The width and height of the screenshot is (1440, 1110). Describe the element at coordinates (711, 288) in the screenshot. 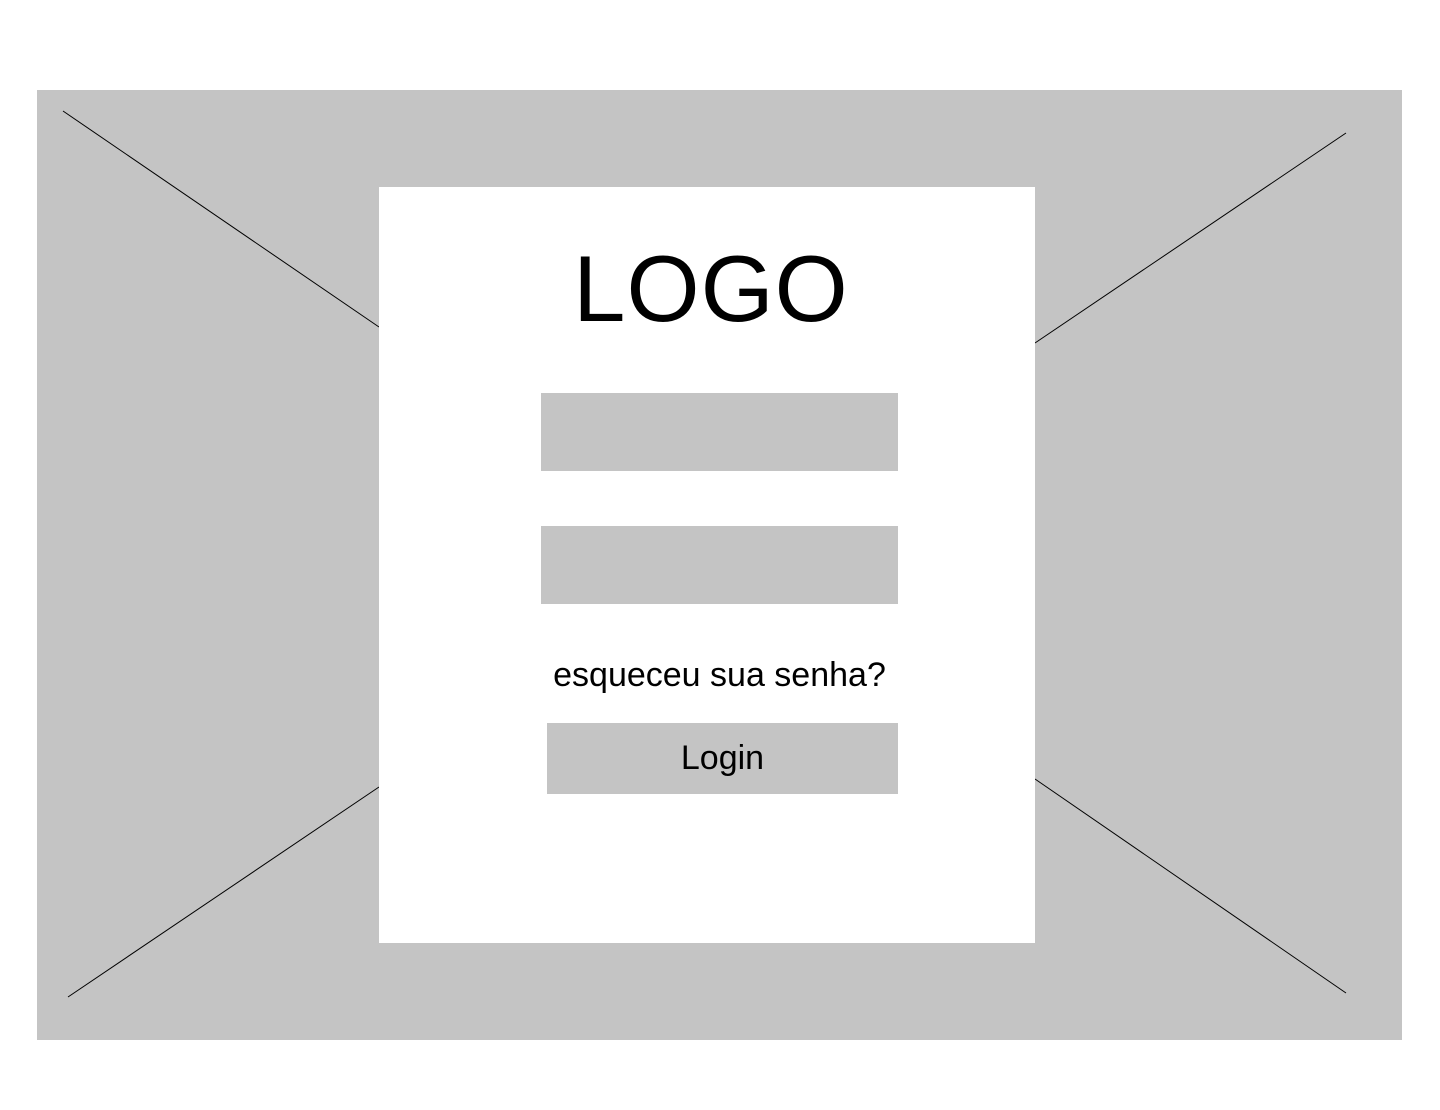

I see `logo: LOGO` at that location.